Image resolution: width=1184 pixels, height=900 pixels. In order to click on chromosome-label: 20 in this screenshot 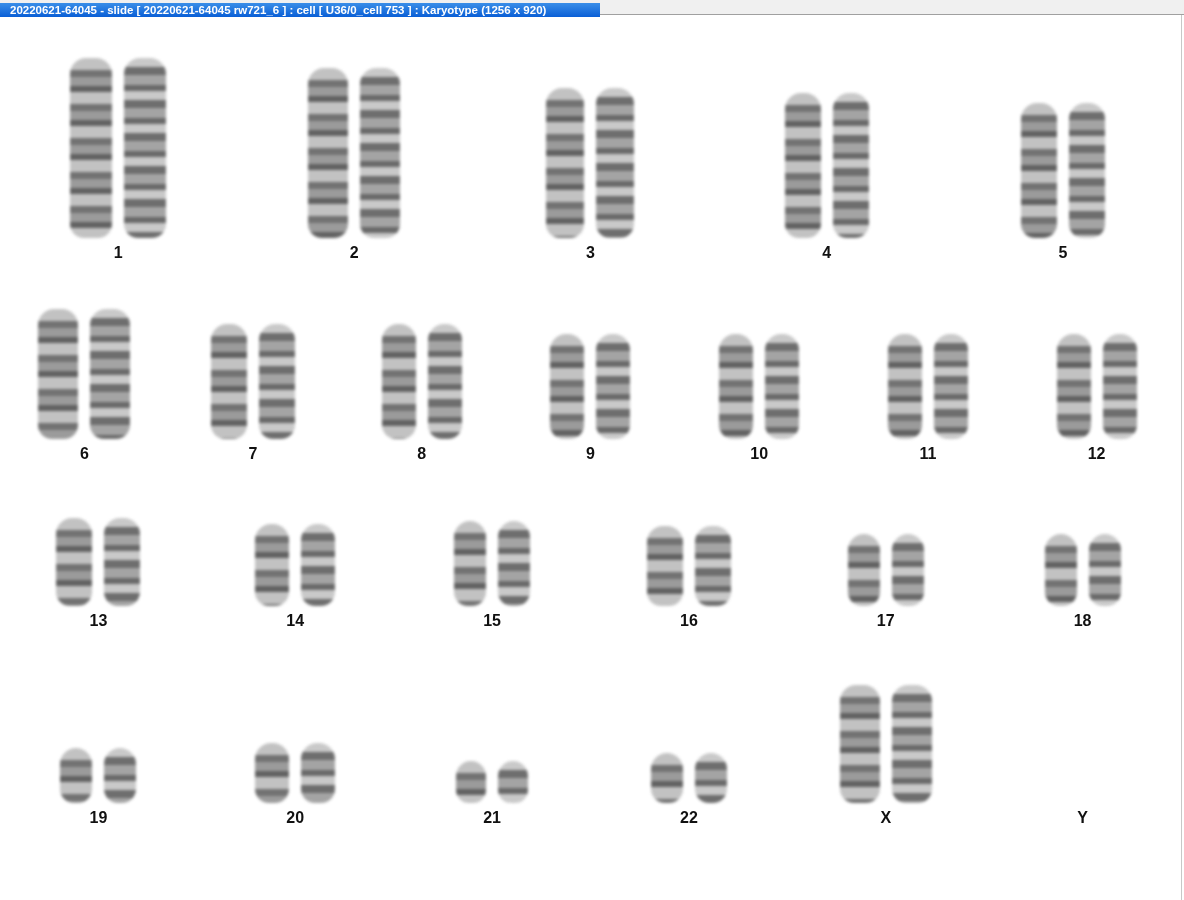, I will do `click(295, 818)`.